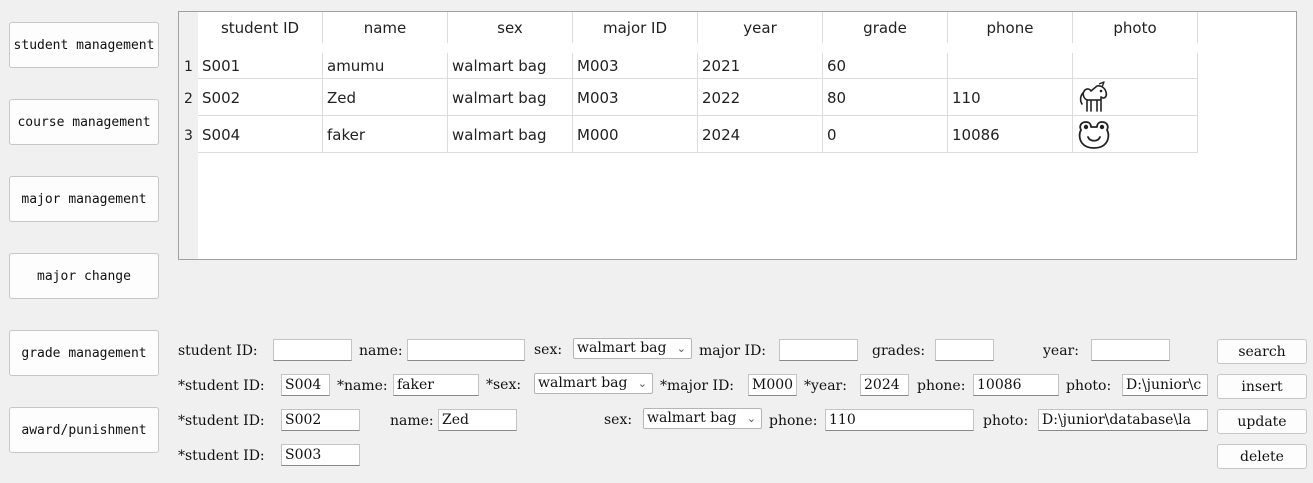 The width and height of the screenshot is (1313, 483). Describe the element at coordinates (1061, 351) in the screenshot. I see `search-year-label: year:` at that location.